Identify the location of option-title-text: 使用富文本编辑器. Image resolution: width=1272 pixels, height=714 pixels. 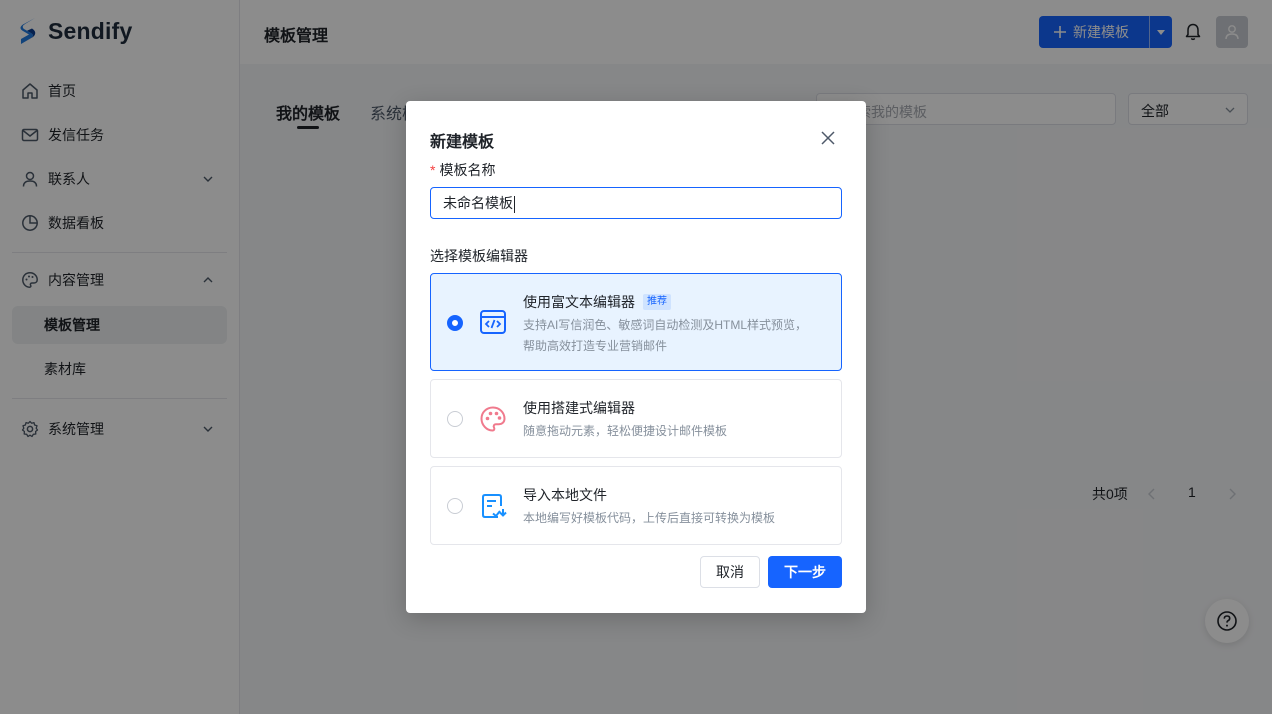
(579, 302).